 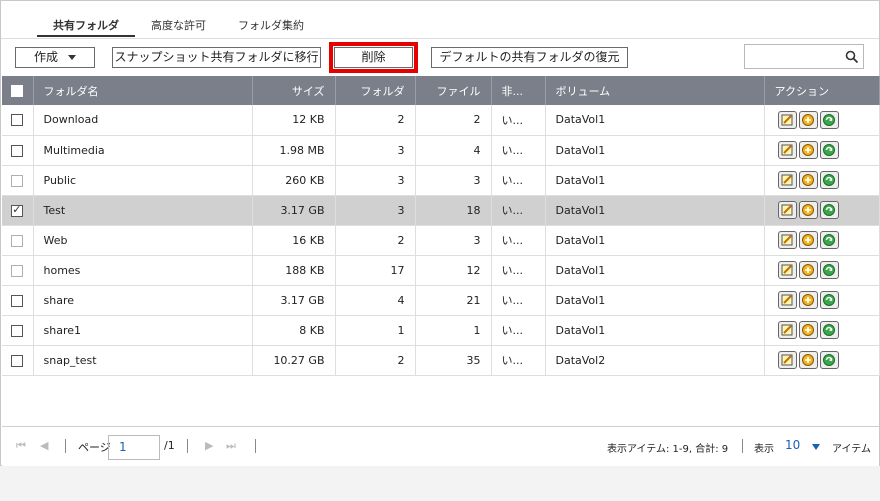 I want to click on column-header-files: ファイル, so click(x=453, y=90).